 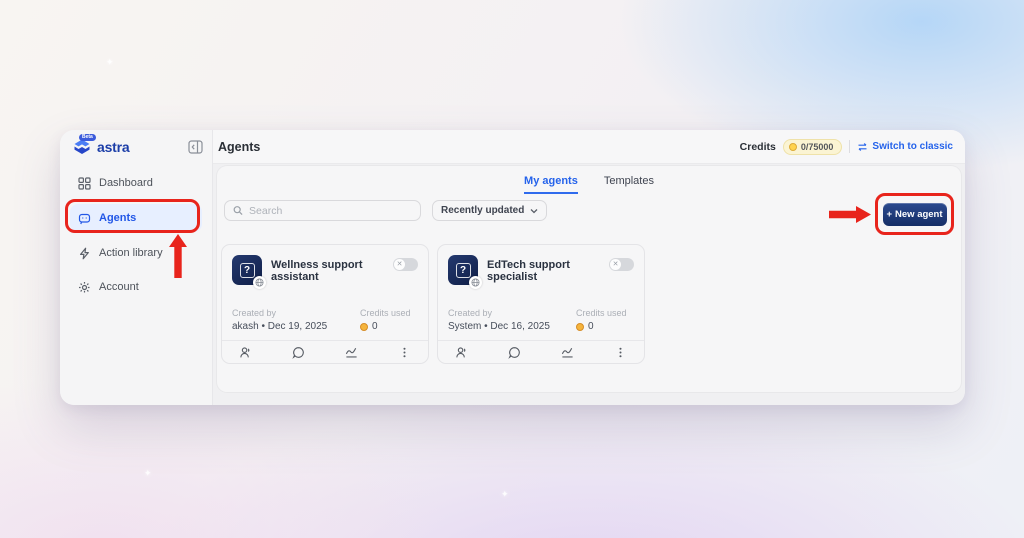 I want to click on switch-to-classic-link: Switch to classic, so click(x=905, y=146).